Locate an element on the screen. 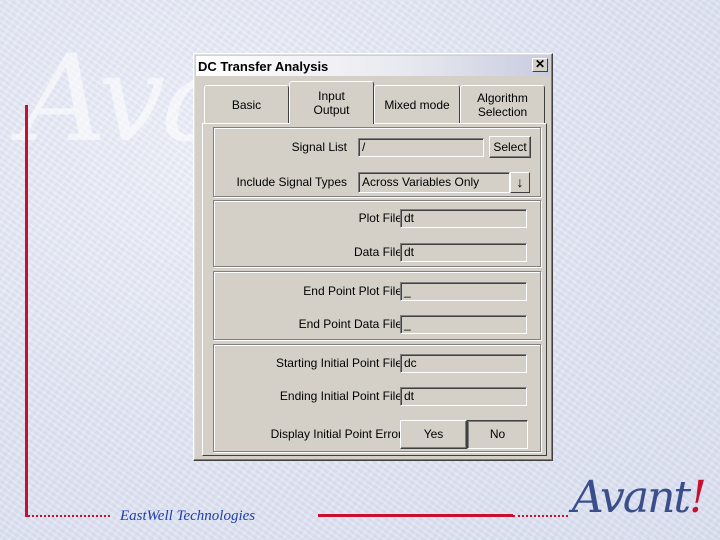 This screenshot has height=540, width=720. brand-logo-text: Avant is located at coordinates (631, 497).